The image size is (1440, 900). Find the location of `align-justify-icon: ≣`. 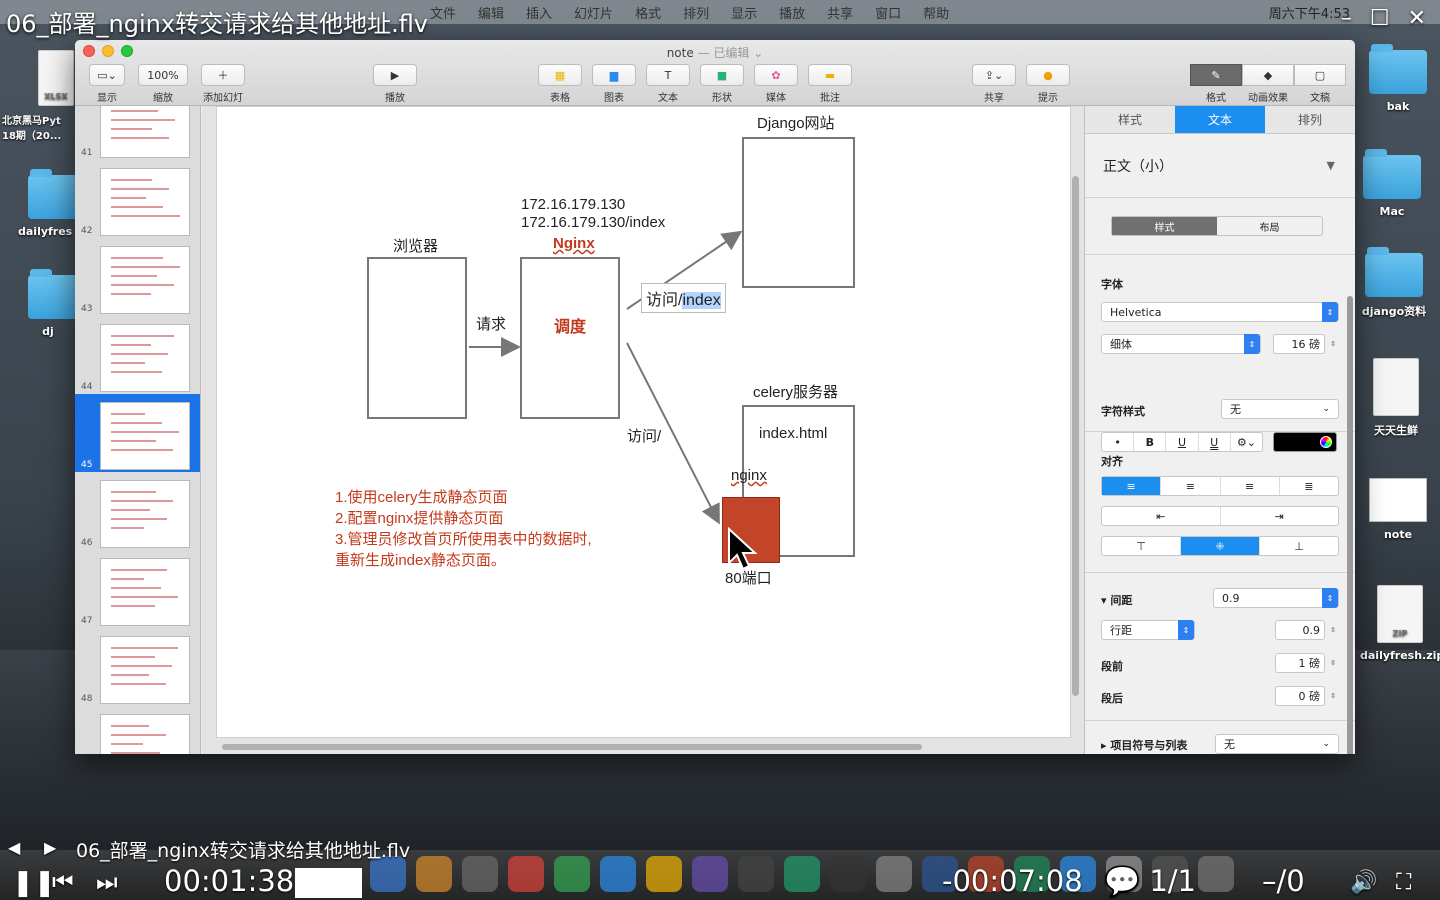

align-justify-icon: ≣ is located at coordinates (1309, 486).